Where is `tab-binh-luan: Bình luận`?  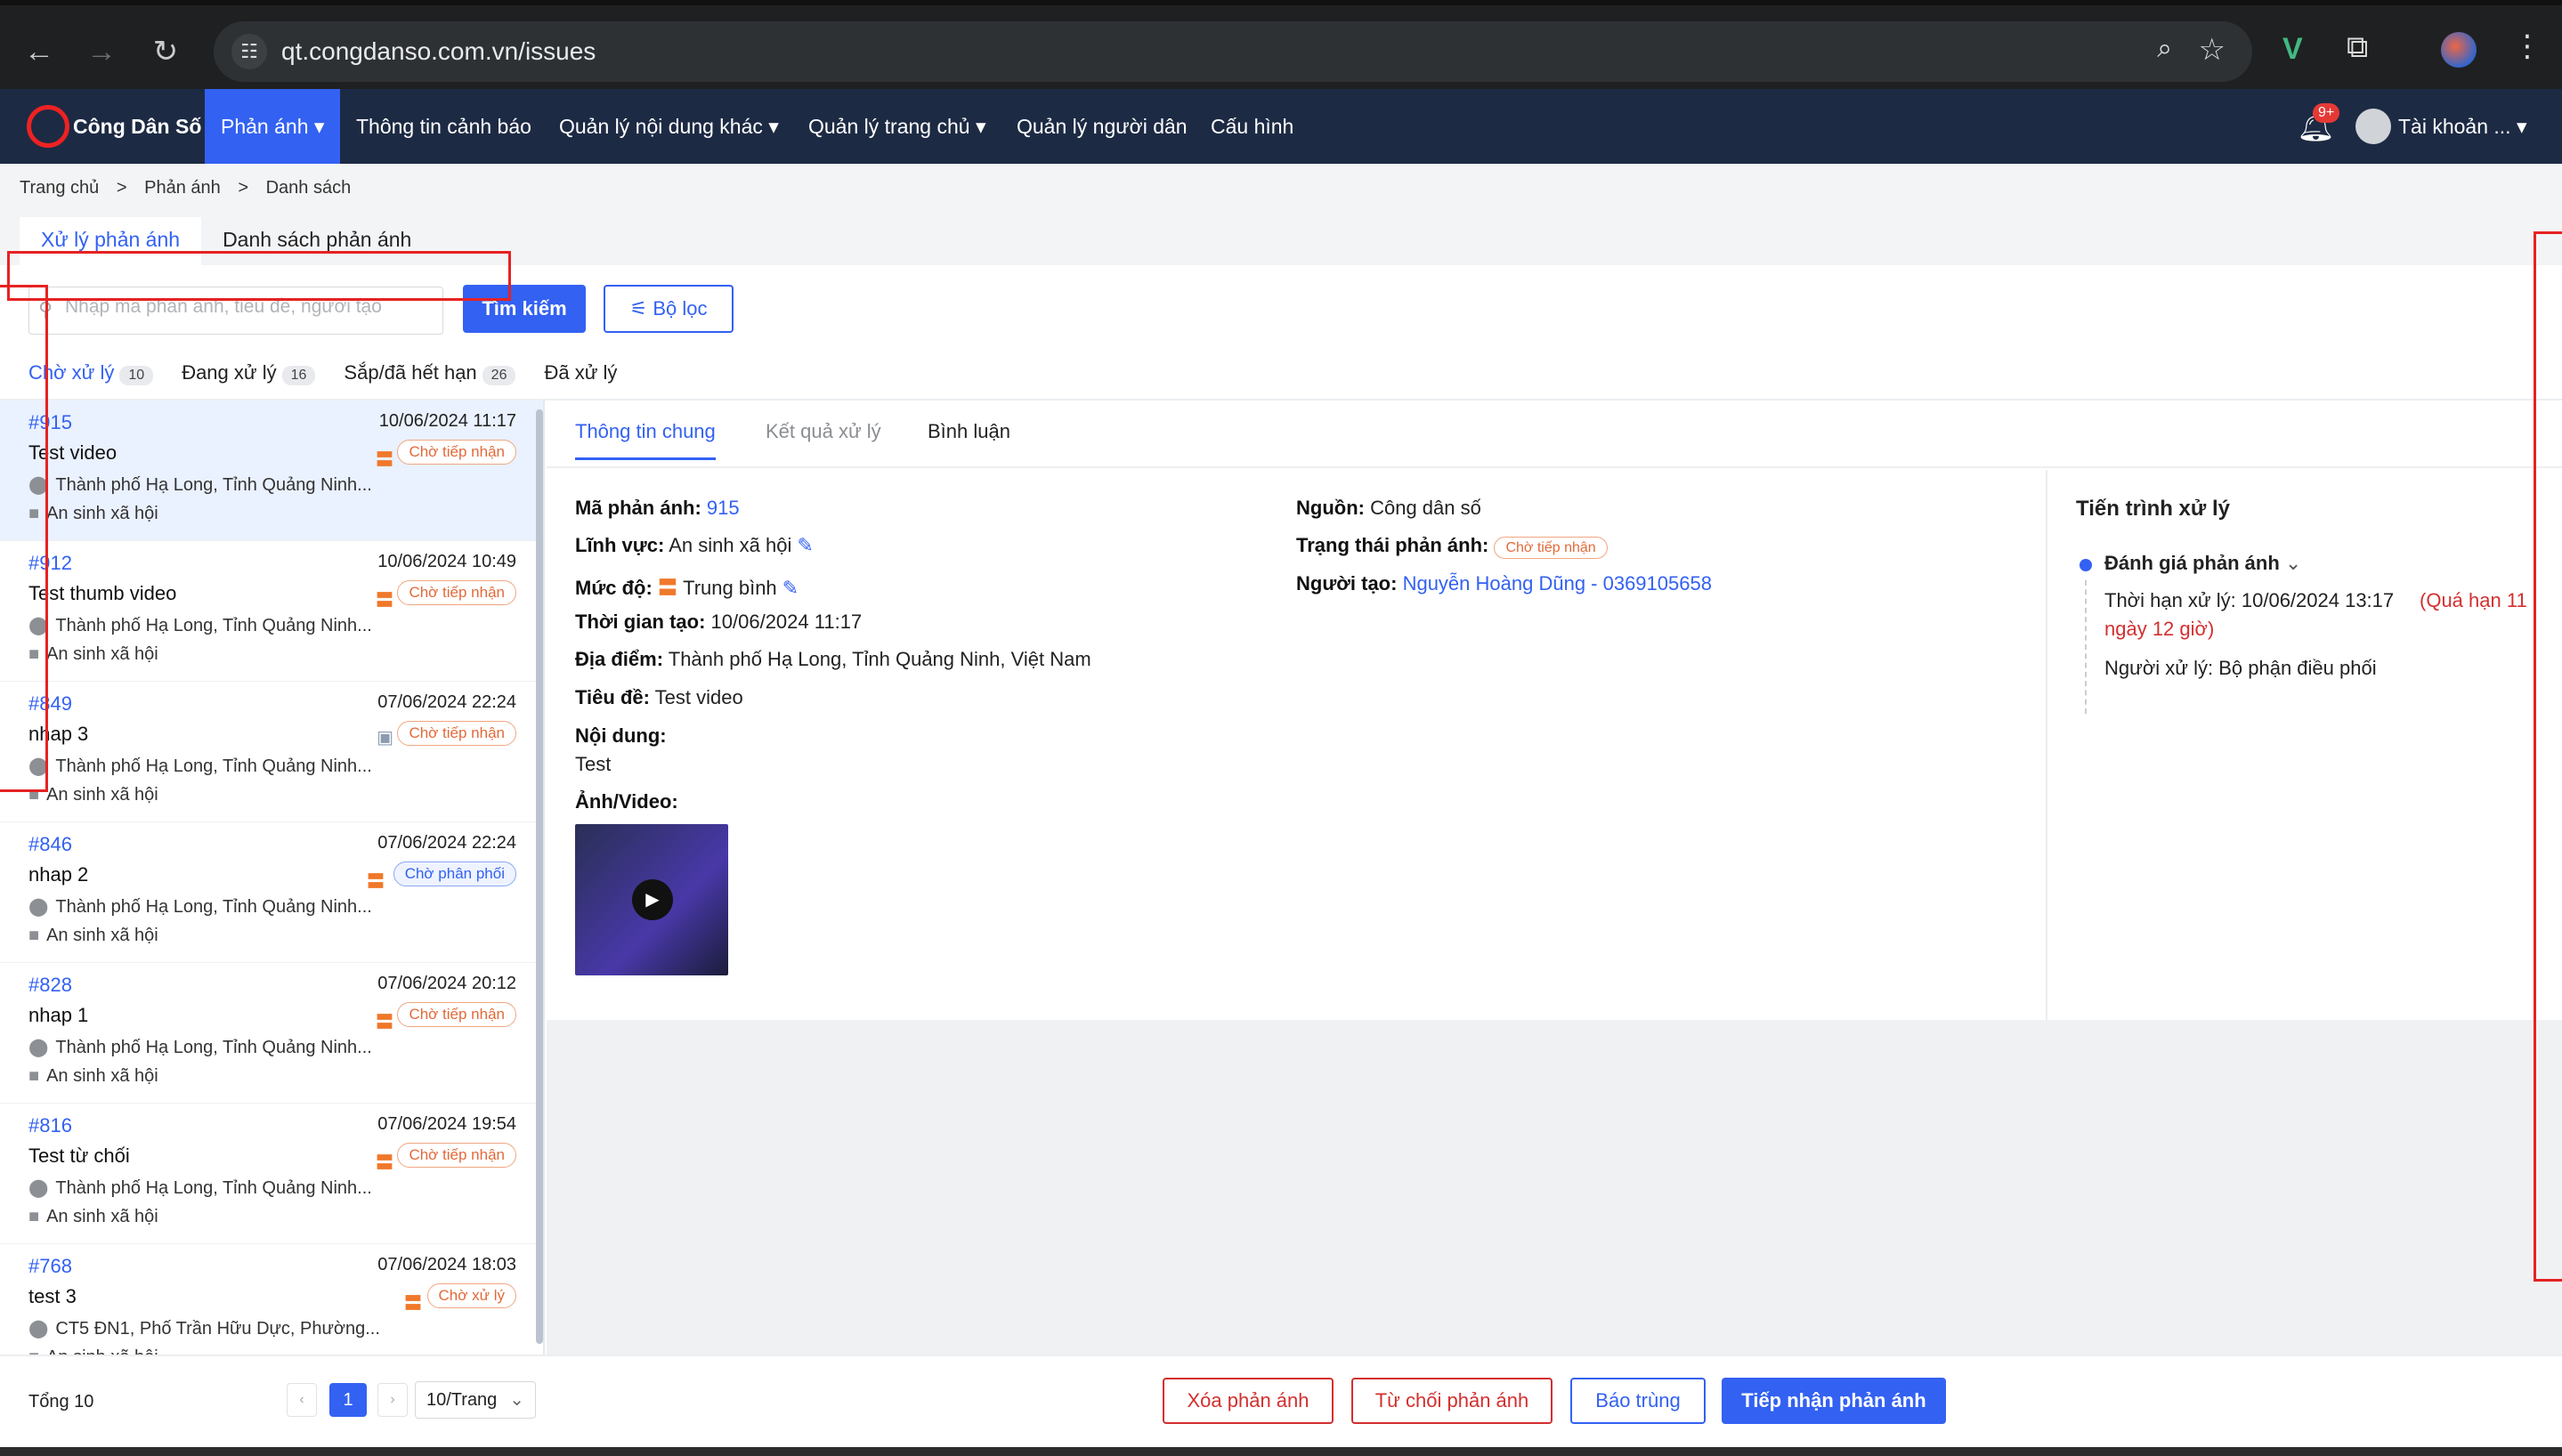 tab-binh-luan: Bình luận is located at coordinates (969, 431).